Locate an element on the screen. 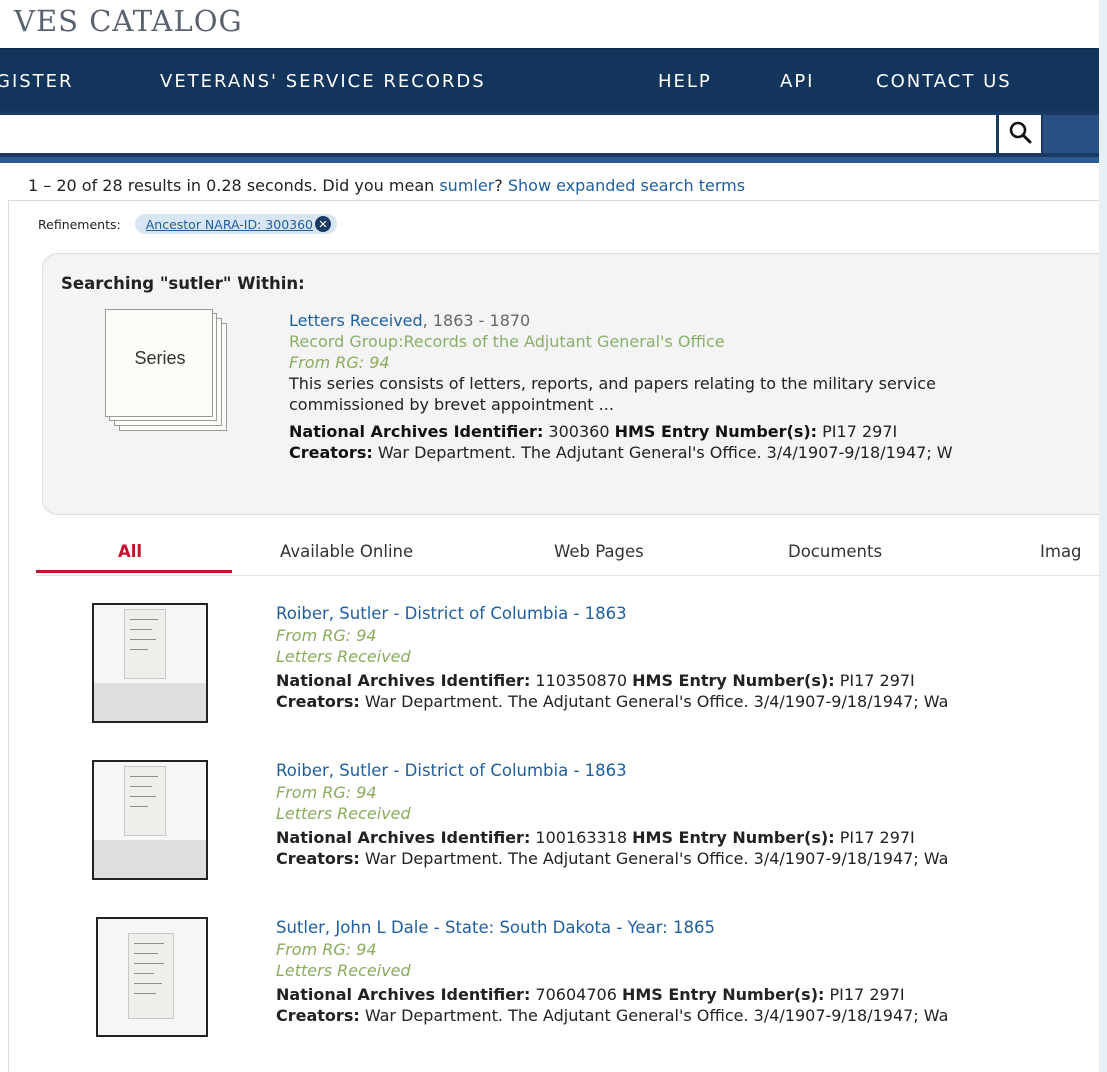 This screenshot has height=1072, width=1107. refinement-chip-label: Ancestor NARA-ID: 300360 is located at coordinates (229, 224).